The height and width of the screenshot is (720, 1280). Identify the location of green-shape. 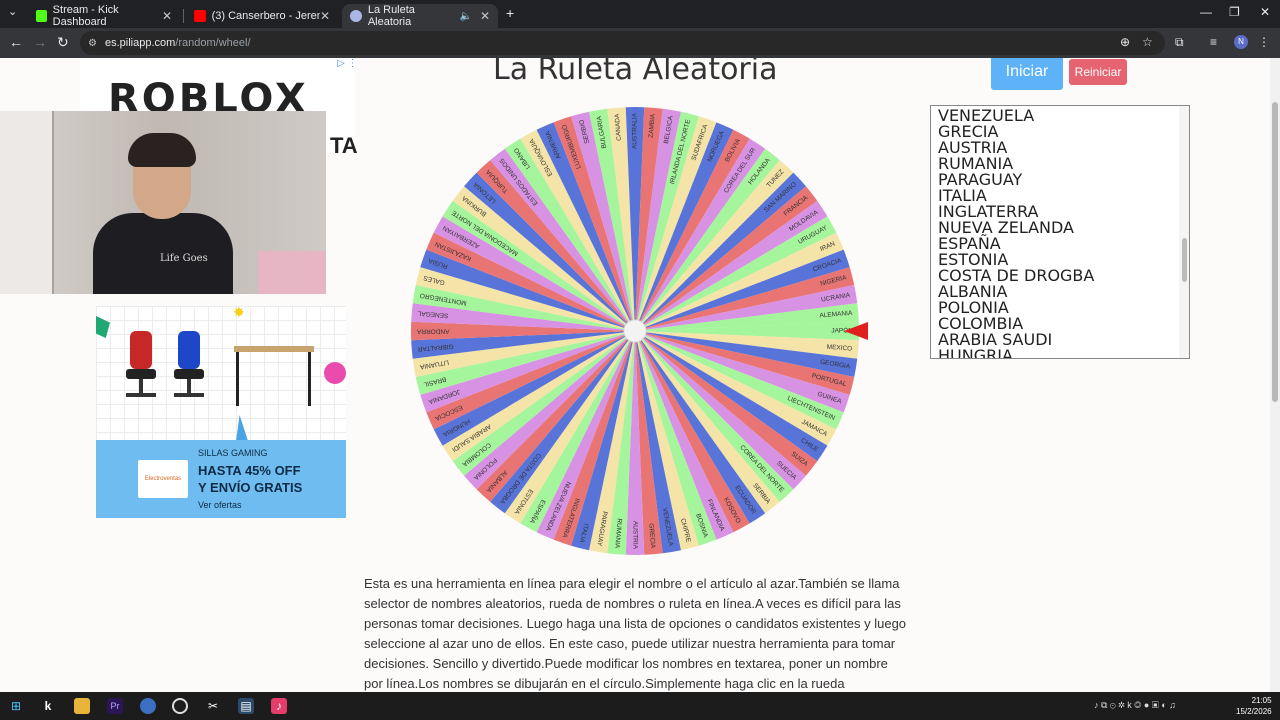
(103, 327).